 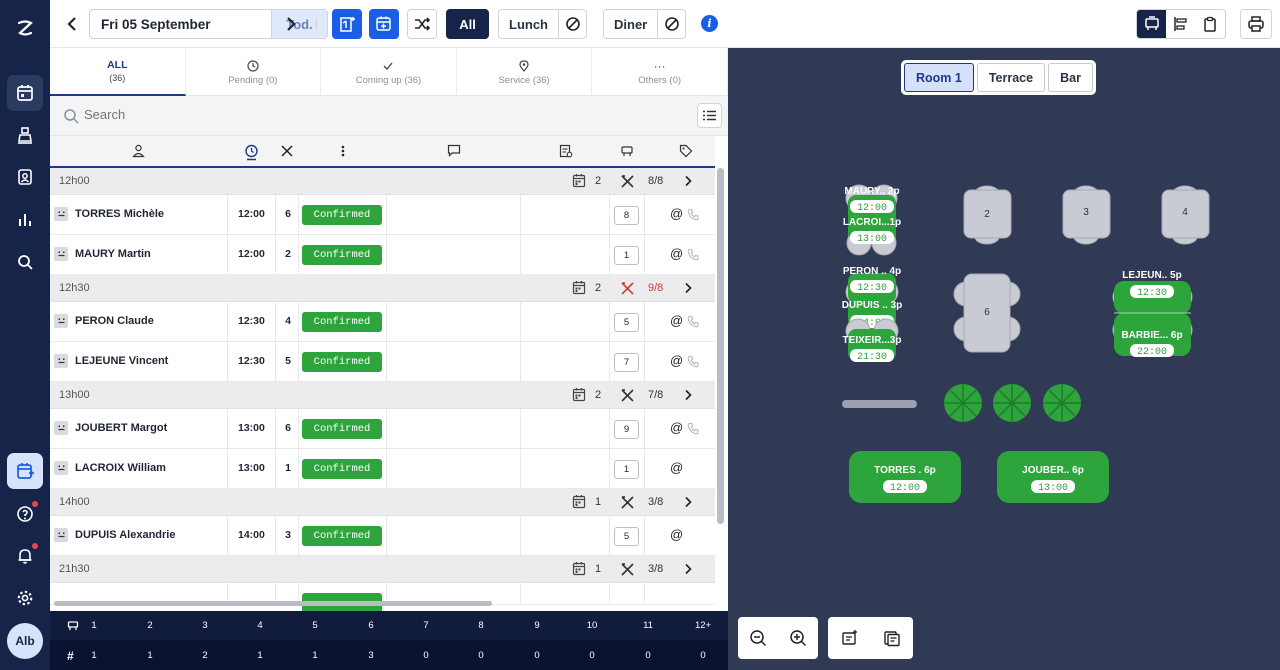 I want to click on vertical-scrollbar, so click(x=720, y=346).